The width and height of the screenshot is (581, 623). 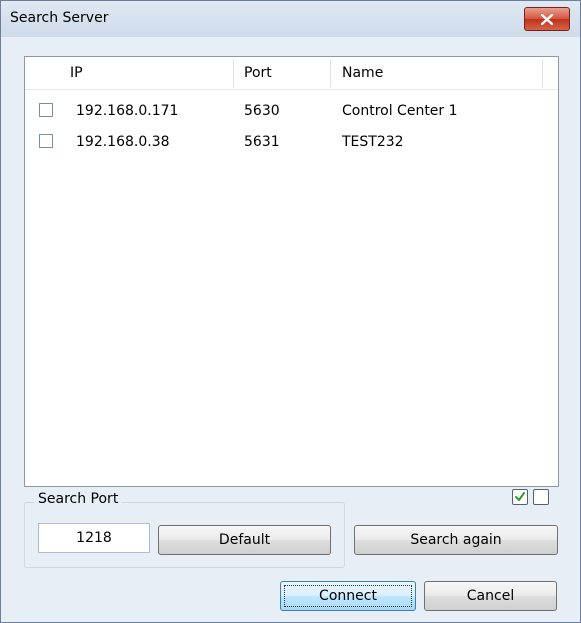 I want to click on list-header: IP Port Name, so click(x=291, y=73).